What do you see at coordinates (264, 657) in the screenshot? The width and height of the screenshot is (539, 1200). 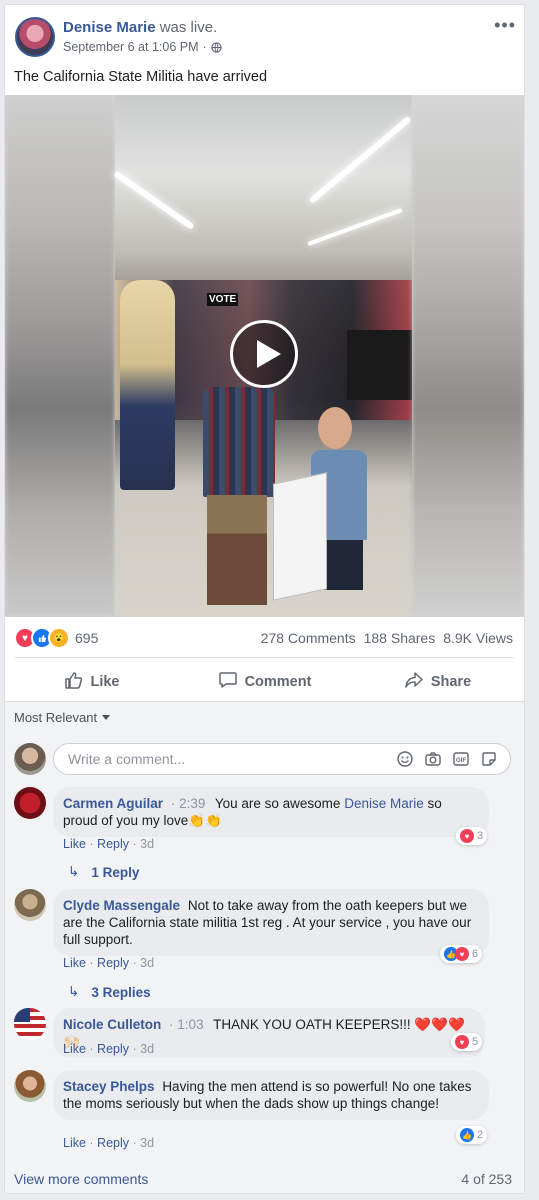 I see `divider` at bounding box center [264, 657].